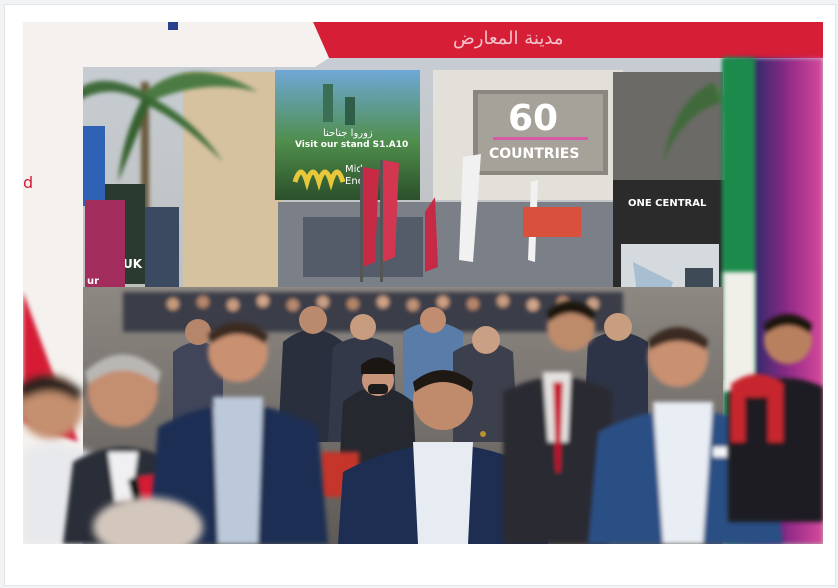  What do you see at coordinates (667, 203) in the screenshot?
I see `one-central-text: ONE CENTRAL` at bounding box center [667, 203].